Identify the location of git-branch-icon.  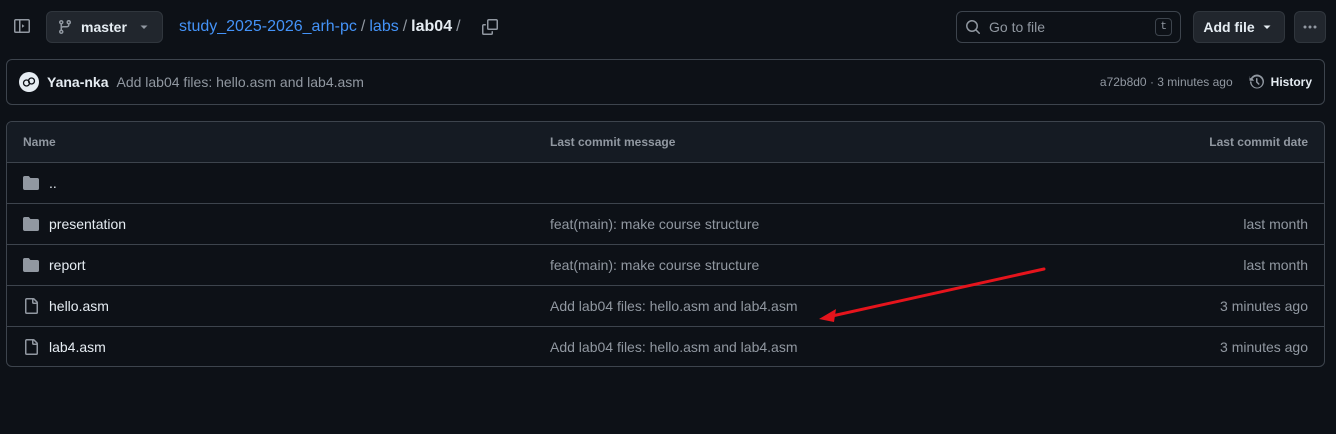
(65, 27).